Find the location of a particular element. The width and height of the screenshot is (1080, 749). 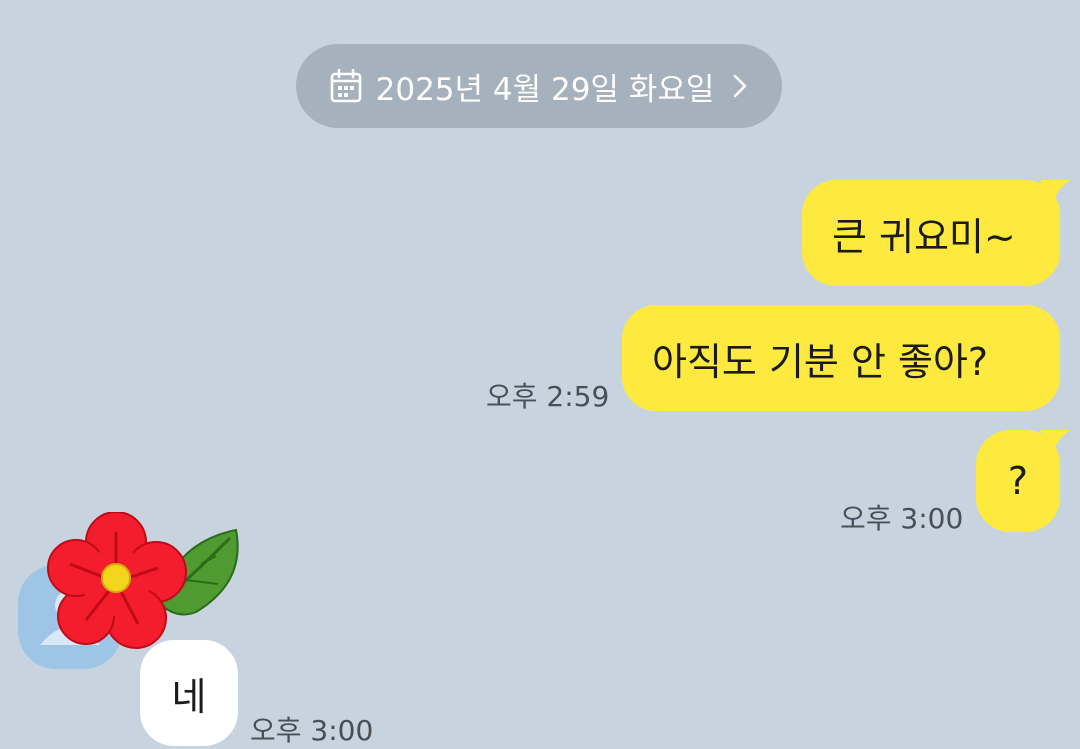

message-text: 네 is located at coordinates (189, 696).